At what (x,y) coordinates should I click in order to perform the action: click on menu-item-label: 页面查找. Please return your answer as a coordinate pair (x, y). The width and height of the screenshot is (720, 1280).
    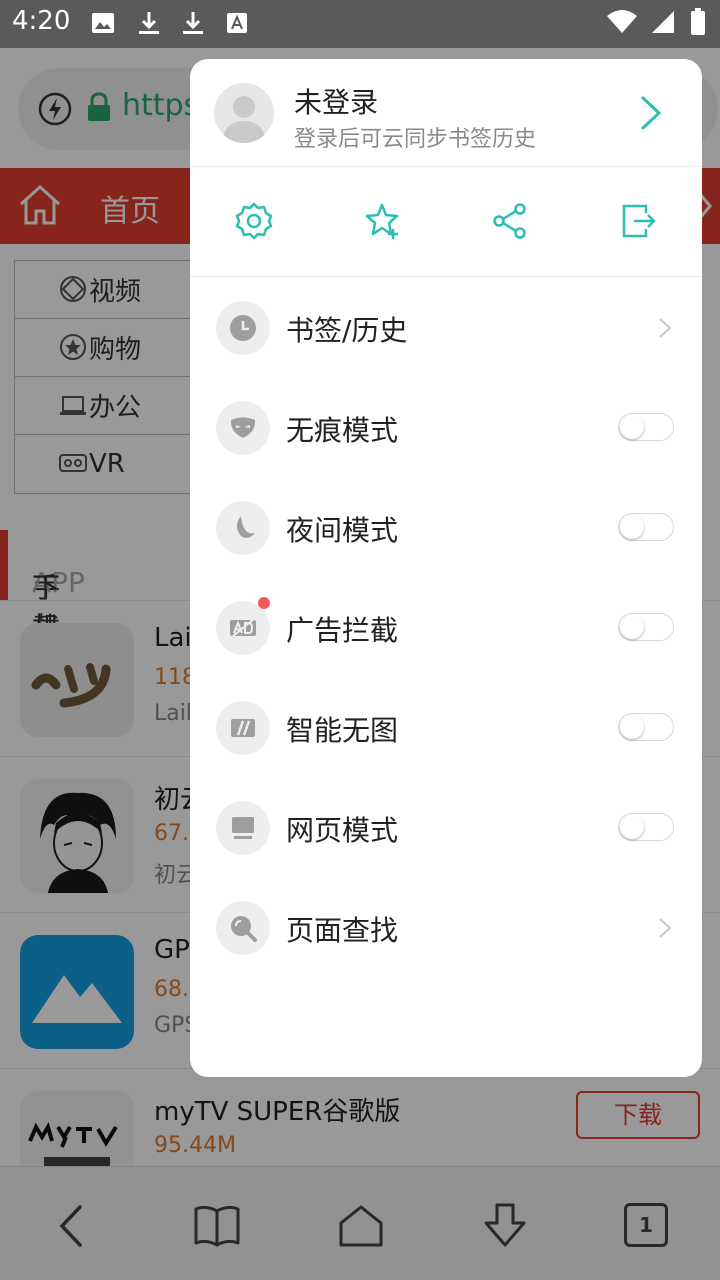
    Looking at the image, I should click on (342, 930).